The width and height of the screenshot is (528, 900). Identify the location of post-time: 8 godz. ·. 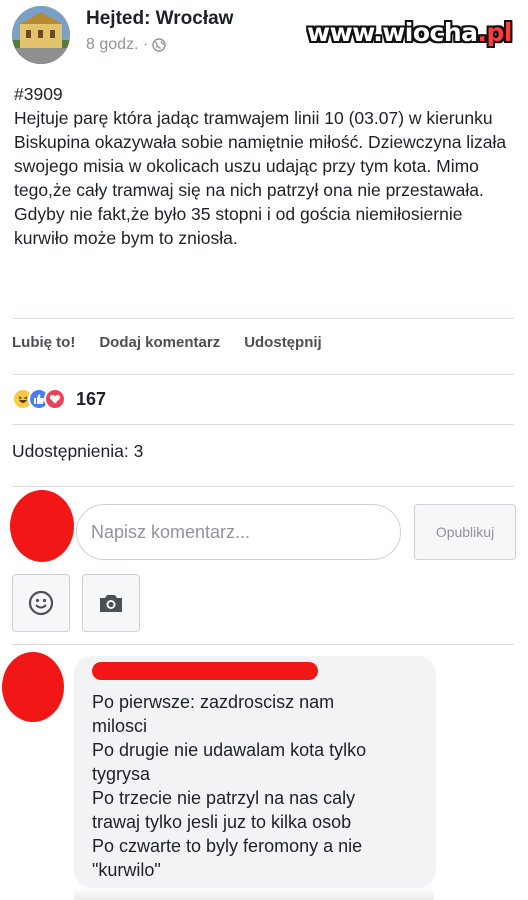
(117, 45).